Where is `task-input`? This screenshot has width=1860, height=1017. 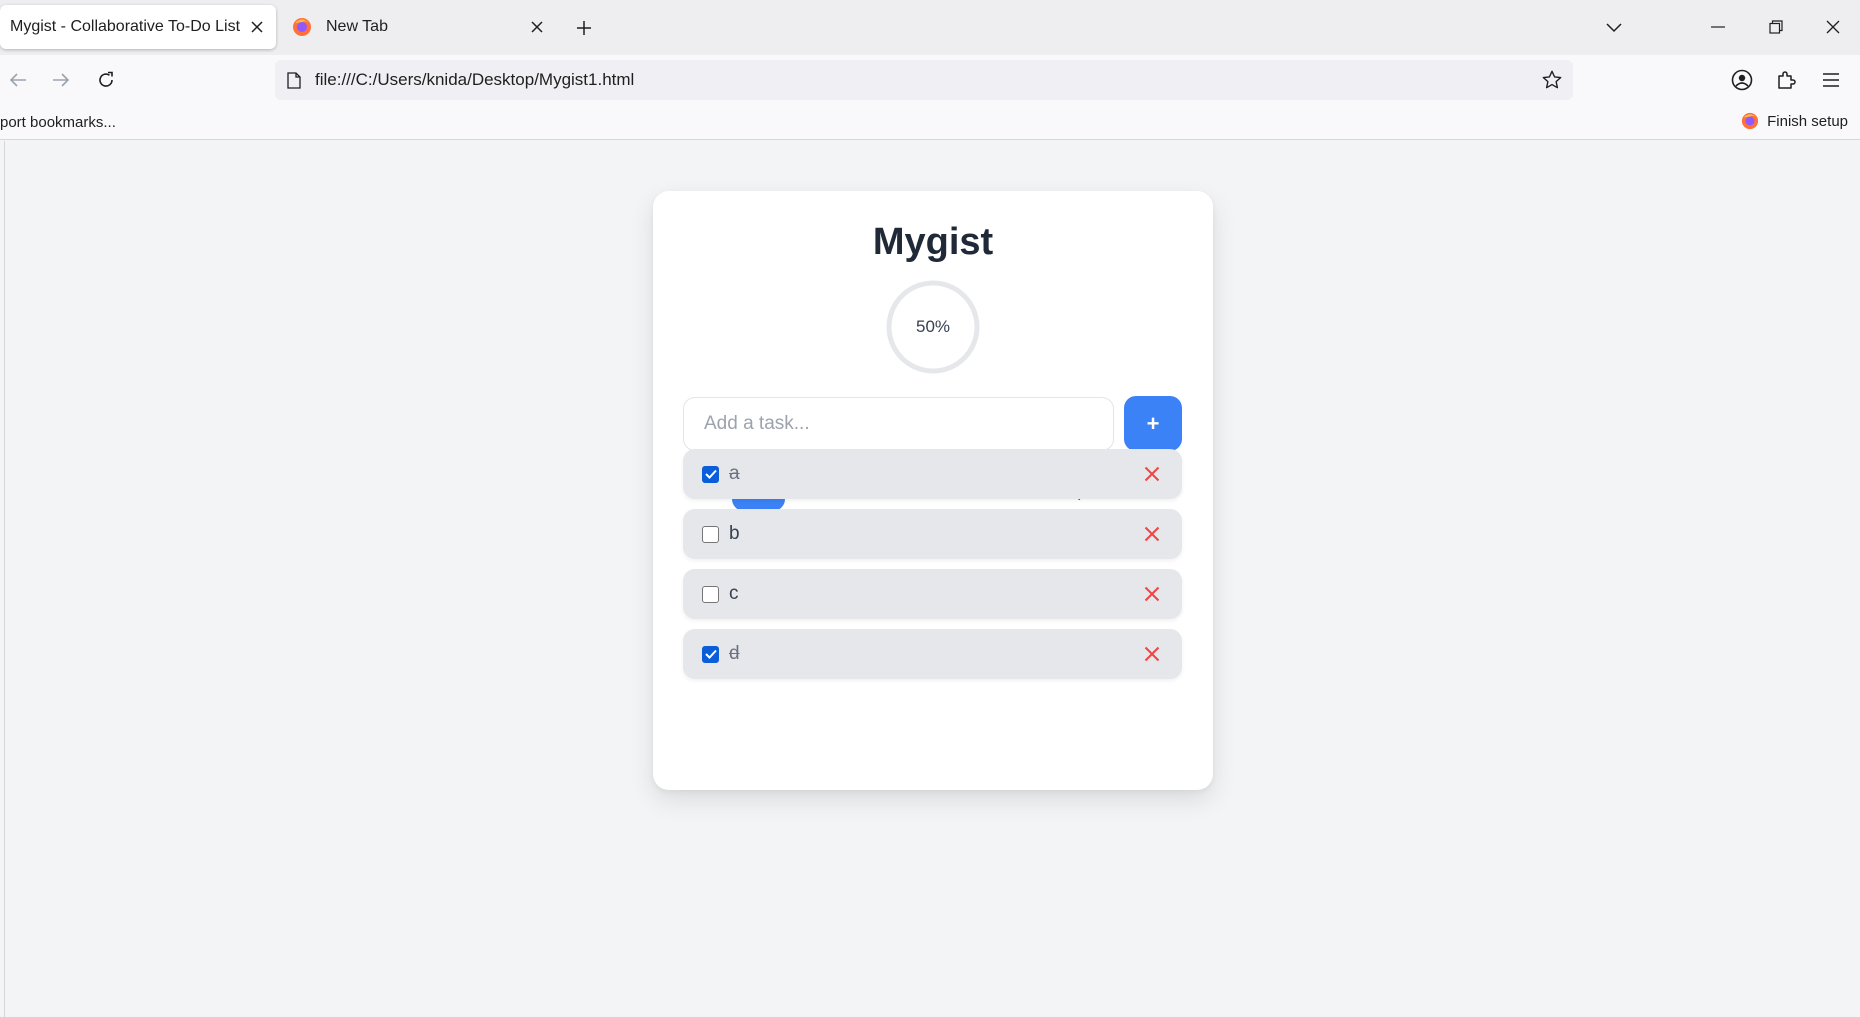 task-input is located at coordinates (898, 424).